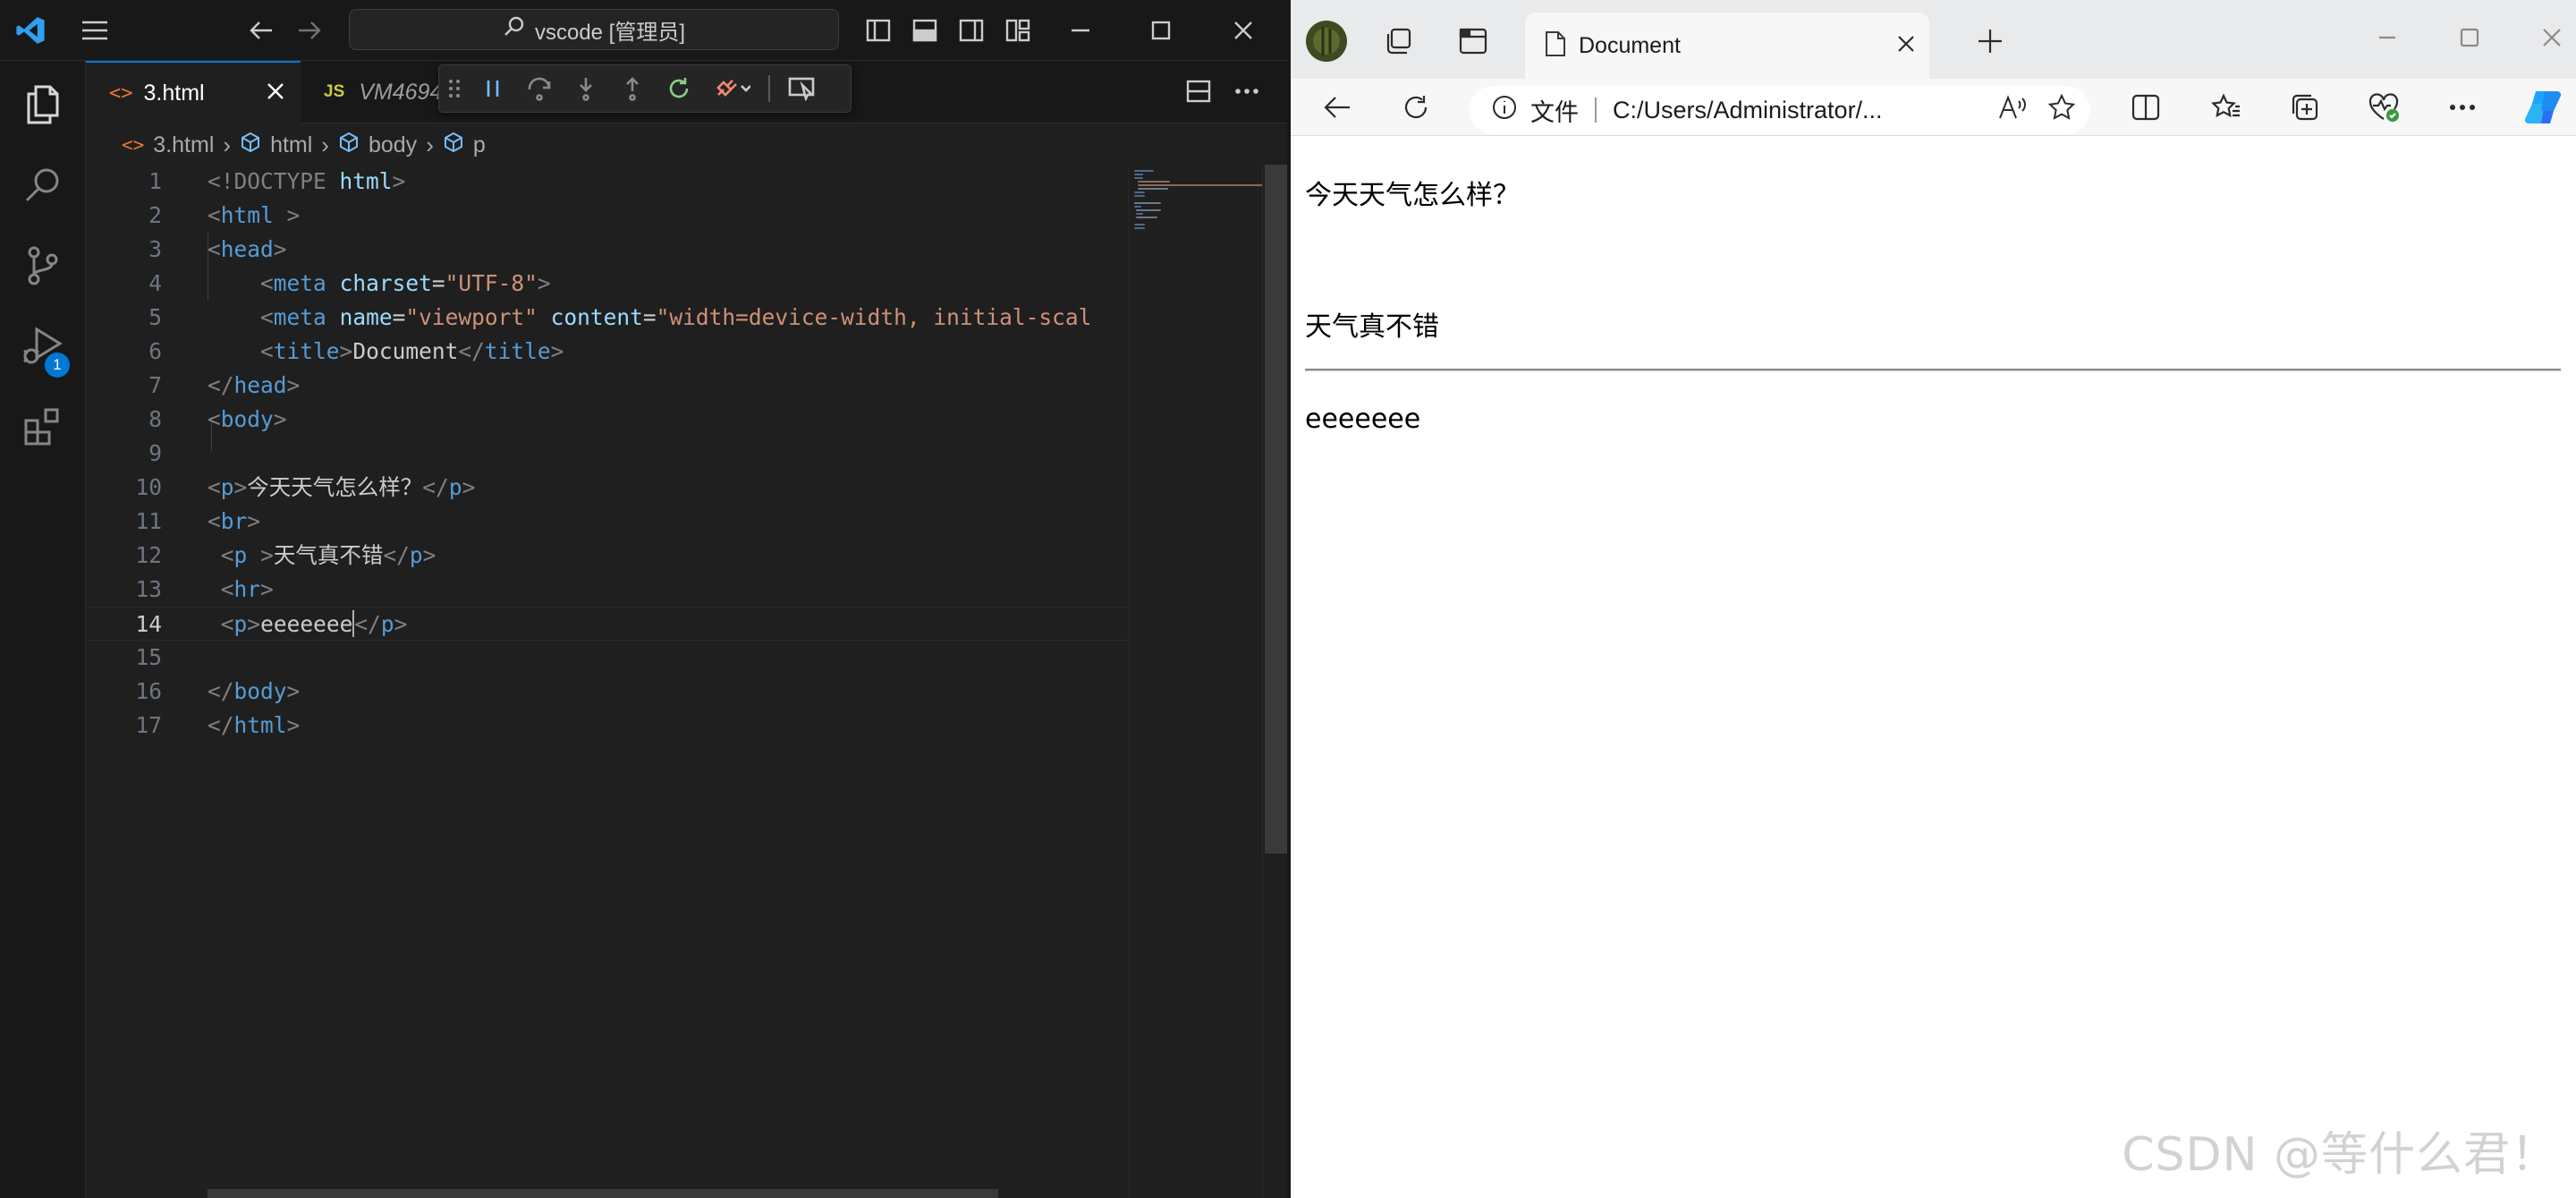 This screenshot has height=1198, width=2576. What do you see at coordinates (393, 145) in the screenshot?
I see `breadcrumb-body: body` at bounding box center [393, 145].